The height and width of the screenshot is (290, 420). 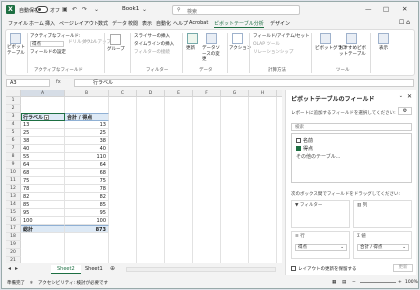 I want to click on field-settings-button: フィールドの設定, so click(x=48, y=53).